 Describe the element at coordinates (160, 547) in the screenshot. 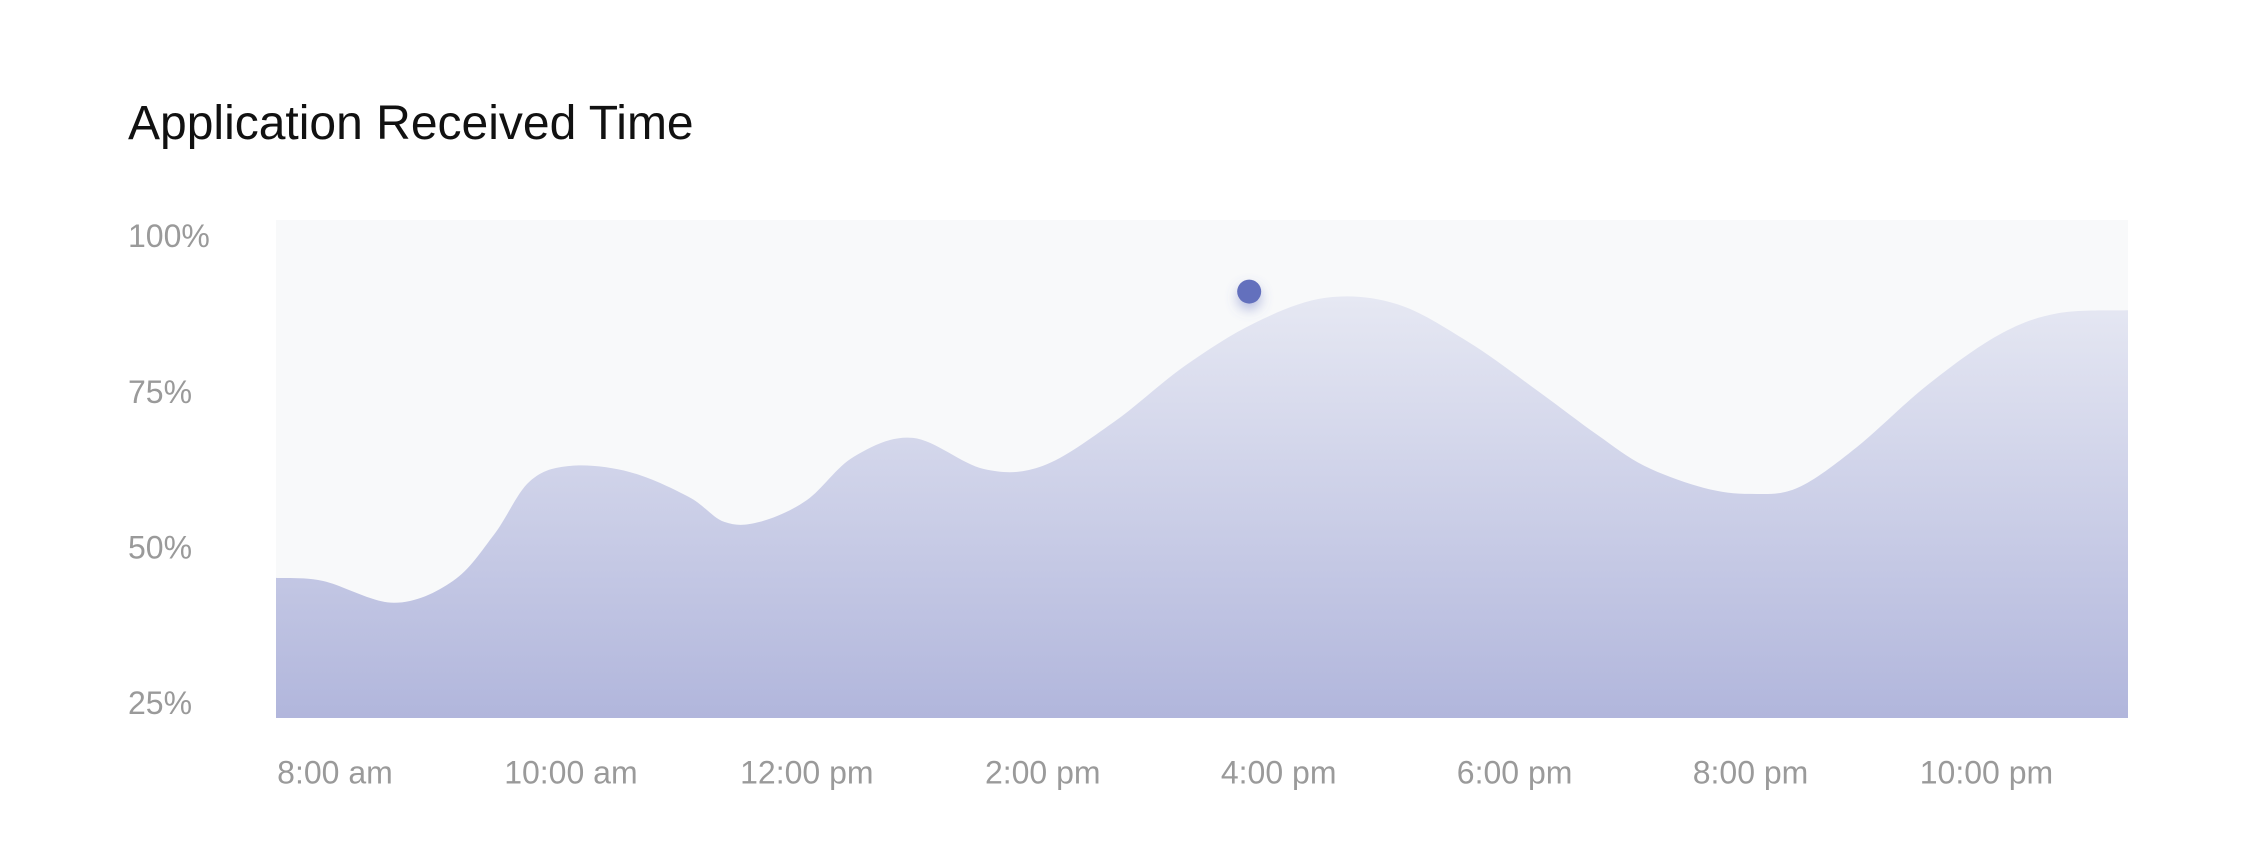

I see `y-tick-label: 50%` at that location.